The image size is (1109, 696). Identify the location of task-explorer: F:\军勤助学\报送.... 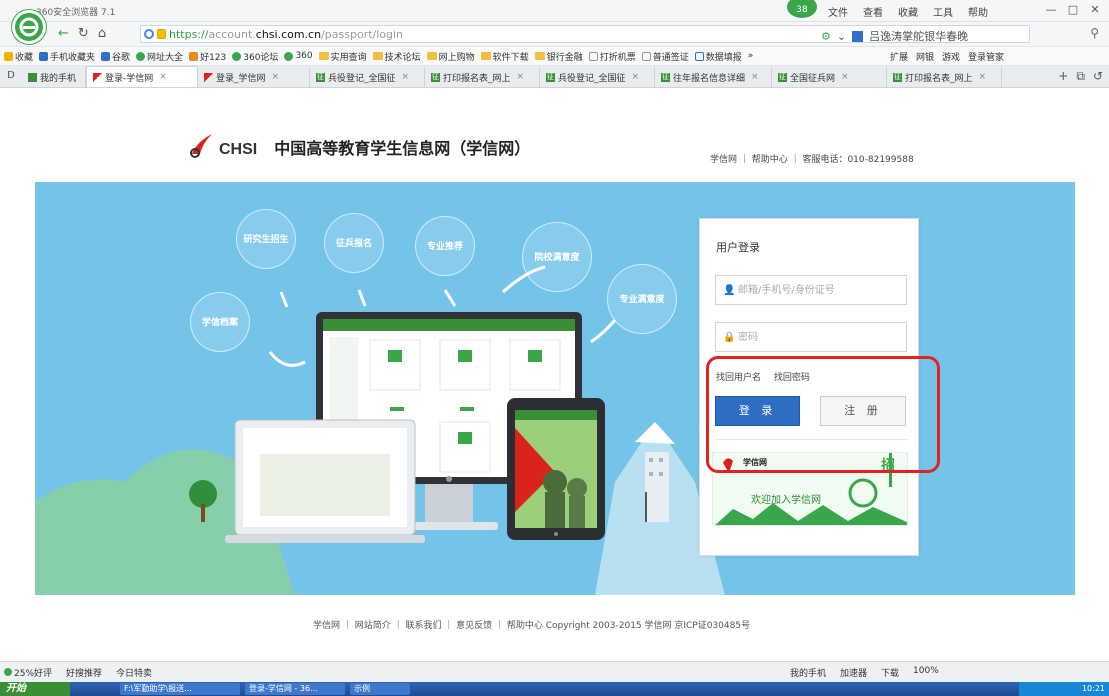
(180, 689).